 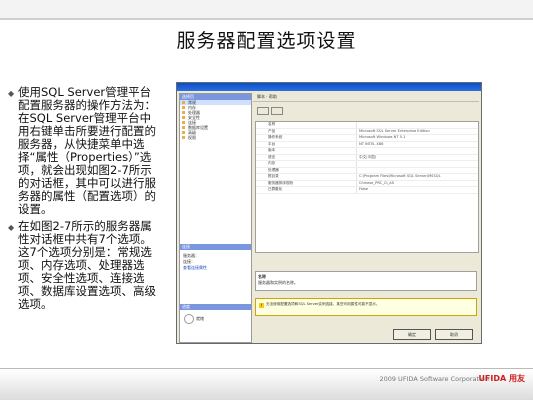 What do you see at coordinates (272, 163) in the screenshot?
I see `property-name: 内存` at bounding box center [272, 163].